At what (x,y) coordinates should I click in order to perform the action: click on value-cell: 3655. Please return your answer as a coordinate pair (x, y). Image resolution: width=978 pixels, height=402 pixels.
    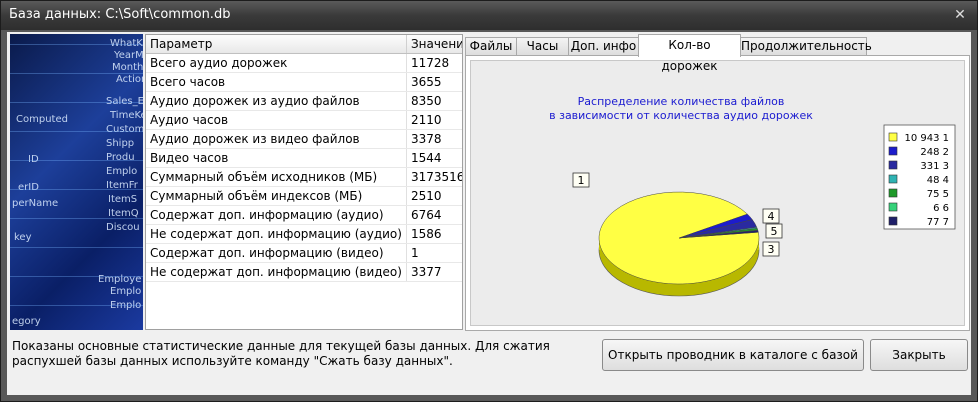
    Looking at the image, I should click on (434, 82).